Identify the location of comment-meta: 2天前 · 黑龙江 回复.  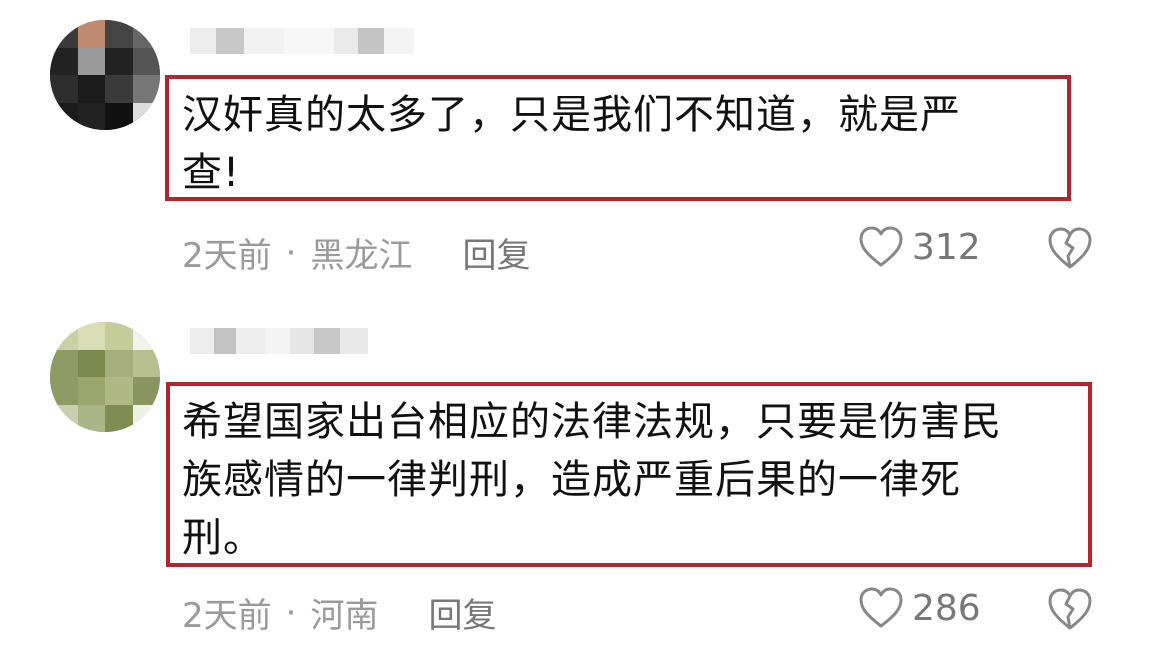
(356, 252).